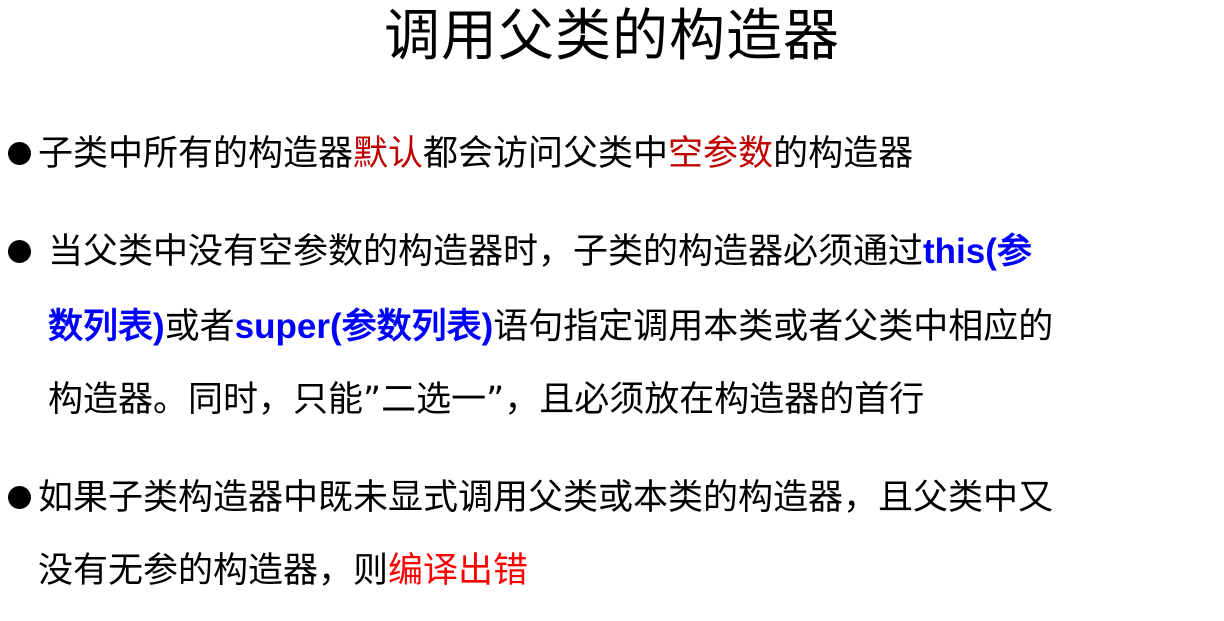 The image size is (1224, 621). Describe the element at coordinates (364, 326) in the screenshot. I see `bullet-2-code-super: super(参数列表)` at that location.